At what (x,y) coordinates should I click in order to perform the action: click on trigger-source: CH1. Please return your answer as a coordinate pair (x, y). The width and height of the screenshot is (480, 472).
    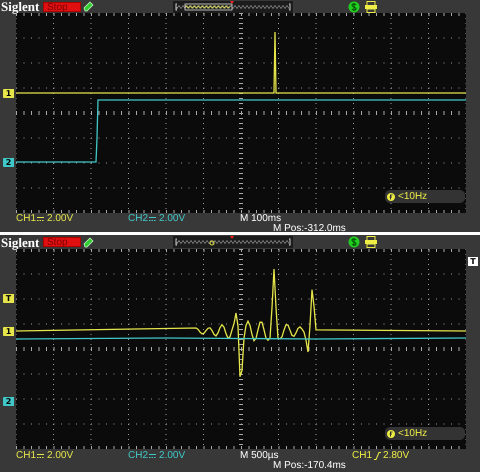
    Looking at the image, I should click on (362, 456).